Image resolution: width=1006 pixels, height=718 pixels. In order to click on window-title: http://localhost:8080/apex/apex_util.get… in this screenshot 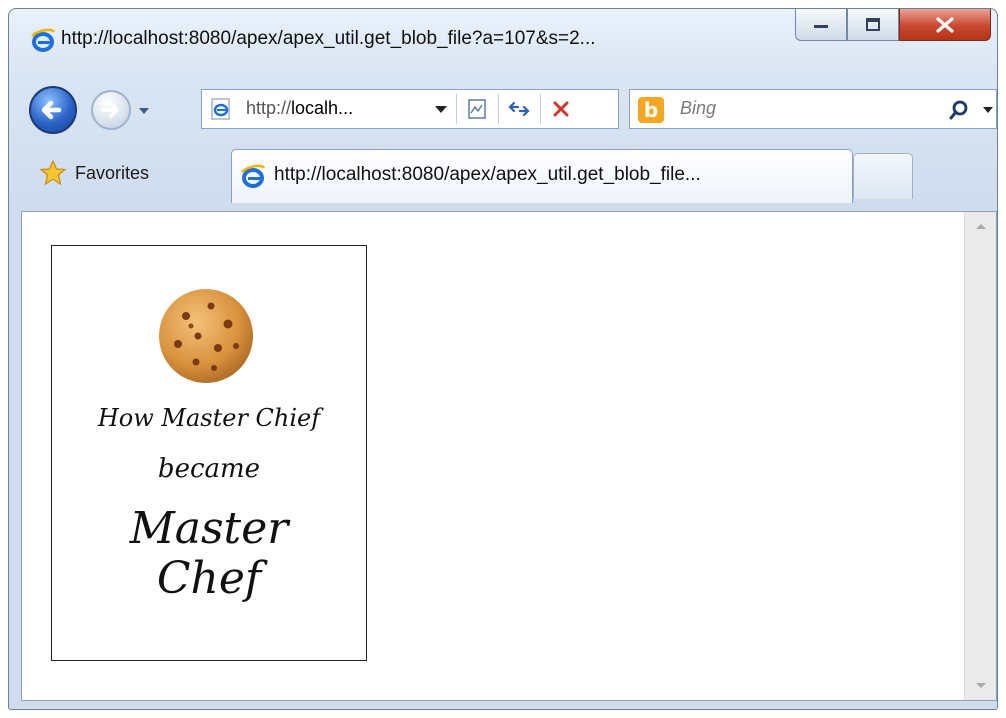, I will do `click(328, 38)`.